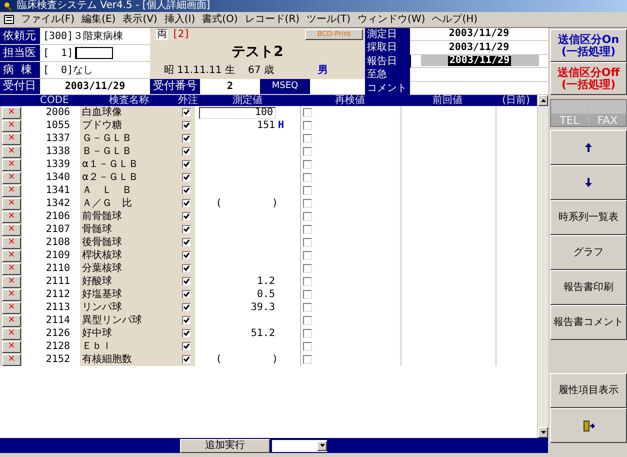  What do you see at coordinates (272, 19) in the screenshot?
I see `menu-item: レコード(R)` at bounding box center [272, 19].